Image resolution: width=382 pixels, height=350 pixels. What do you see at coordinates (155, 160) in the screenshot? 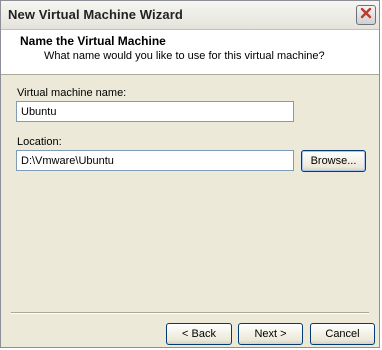
I see `location-input` at bounding box center [155, 160].